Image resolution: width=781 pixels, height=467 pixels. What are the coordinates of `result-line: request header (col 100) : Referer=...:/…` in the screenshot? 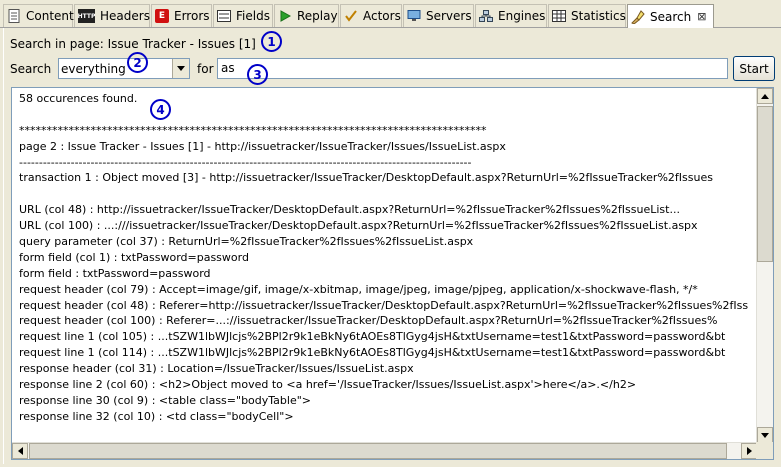 It's located at (368, 321).